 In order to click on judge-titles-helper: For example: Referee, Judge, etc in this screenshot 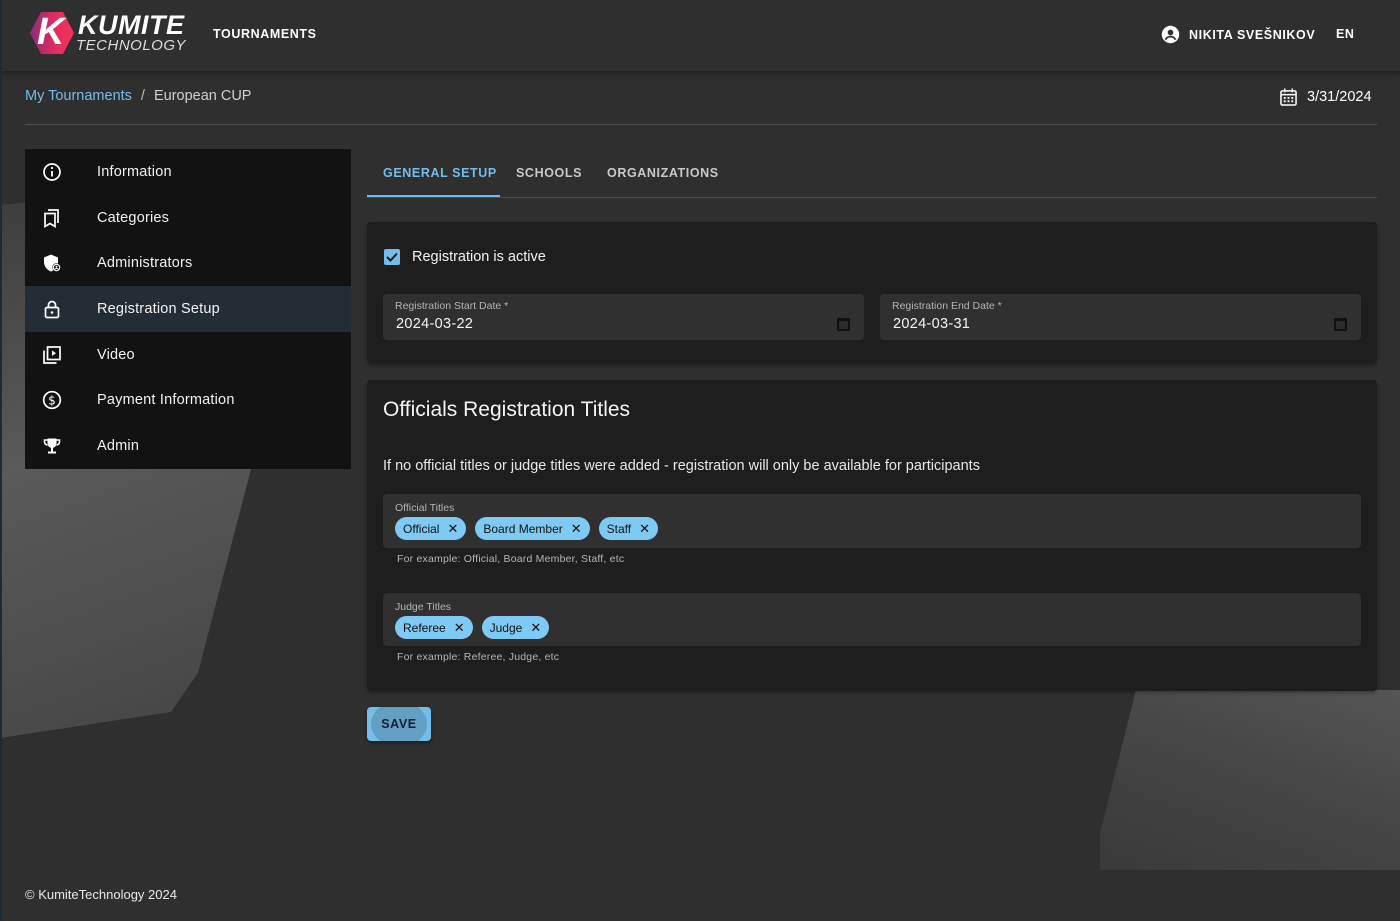, I will do `click(478, 657)`.